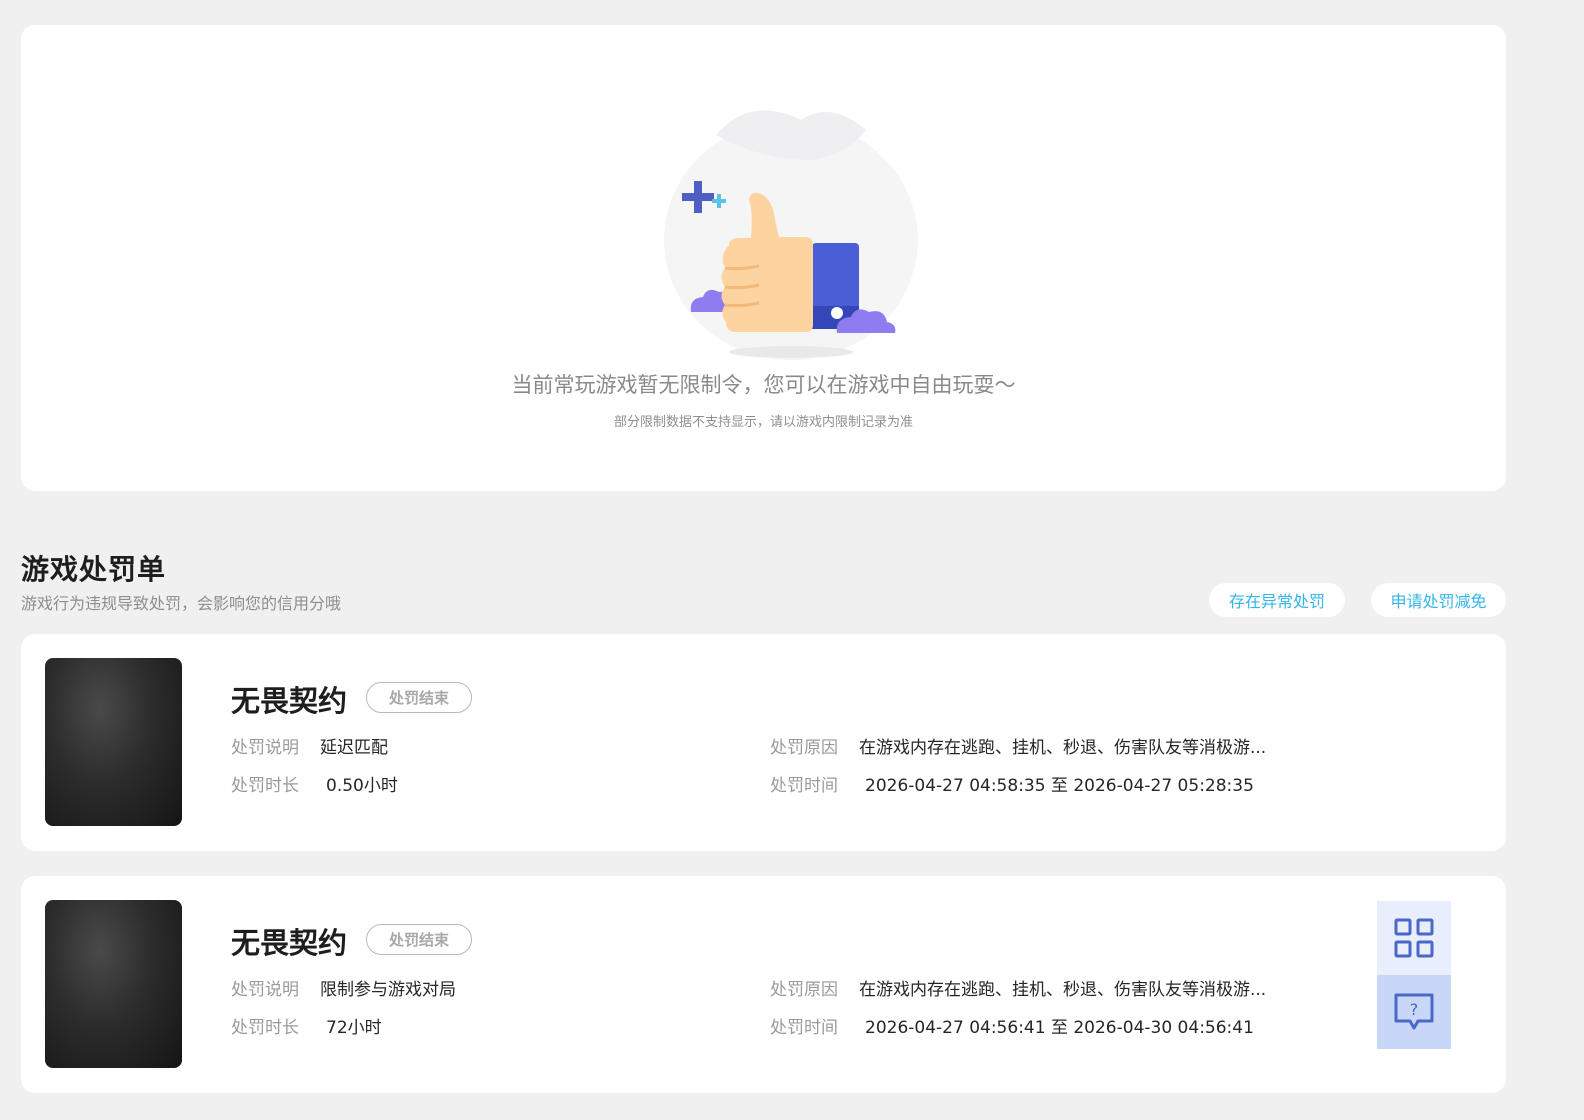 This screenshot has height=1120, width=1584. Describe the element at coordinates (362, 786) in the screenshot. I see `penalty-duration-value: 0.50小时` at that location.